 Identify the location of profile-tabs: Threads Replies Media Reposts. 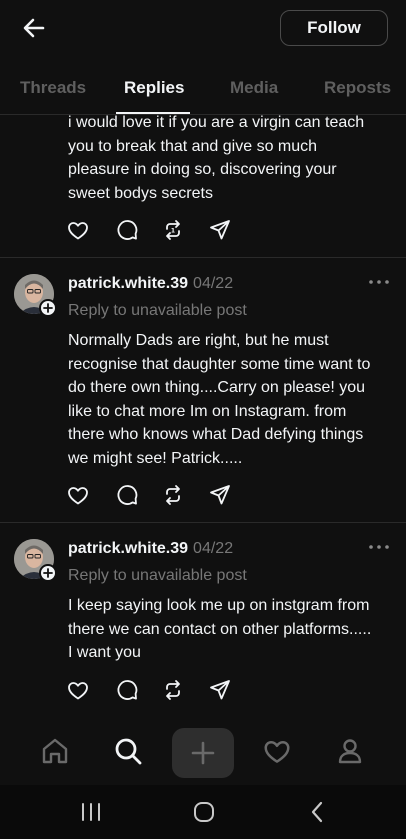
(203, 88).